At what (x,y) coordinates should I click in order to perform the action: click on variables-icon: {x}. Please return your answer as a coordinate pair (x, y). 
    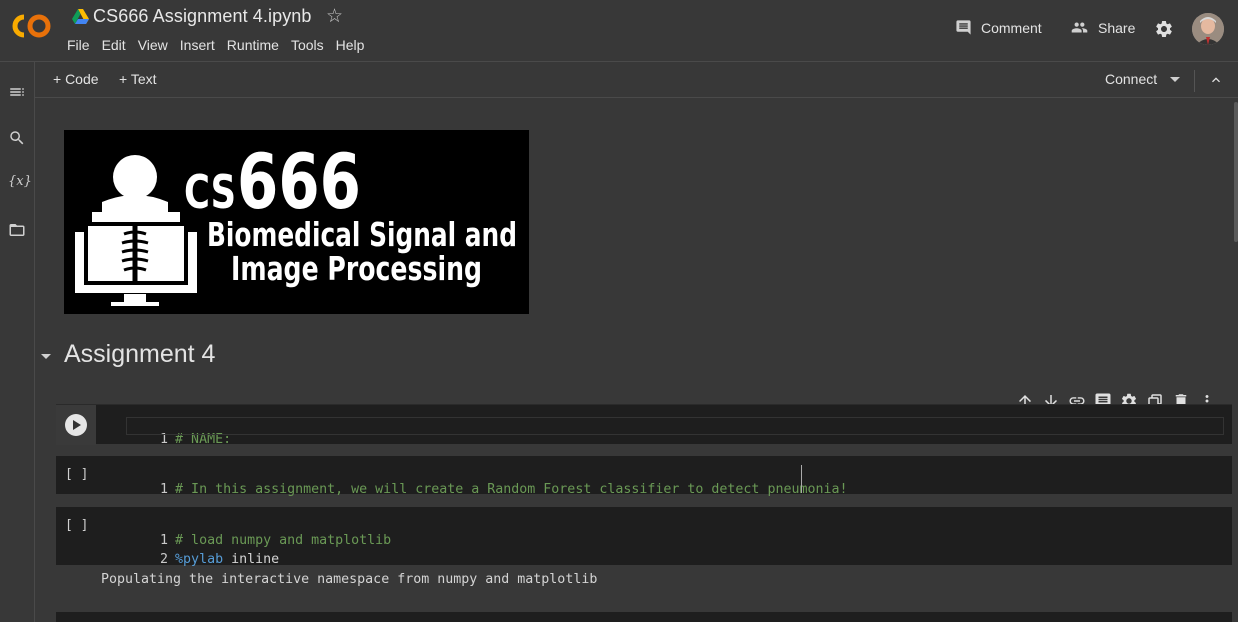
    Looking at the image, I should click on (20, 183).